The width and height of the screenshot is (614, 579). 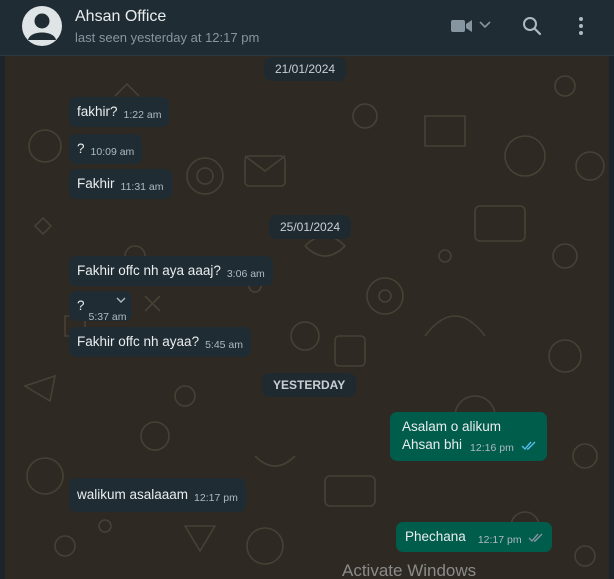 I want to click on incoming-message: fakhir? 1:22 am, so click(x=119, y=112).